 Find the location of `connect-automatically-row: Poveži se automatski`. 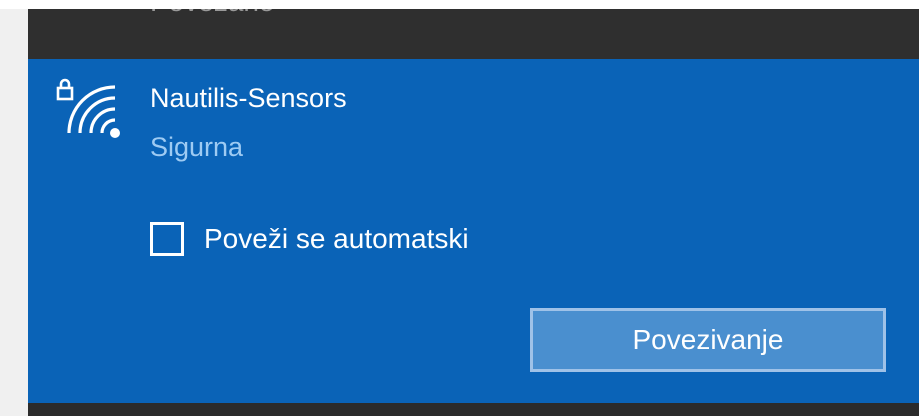

connect-automatically-row: Poveži se automatski is located at coordinates (309, 239).